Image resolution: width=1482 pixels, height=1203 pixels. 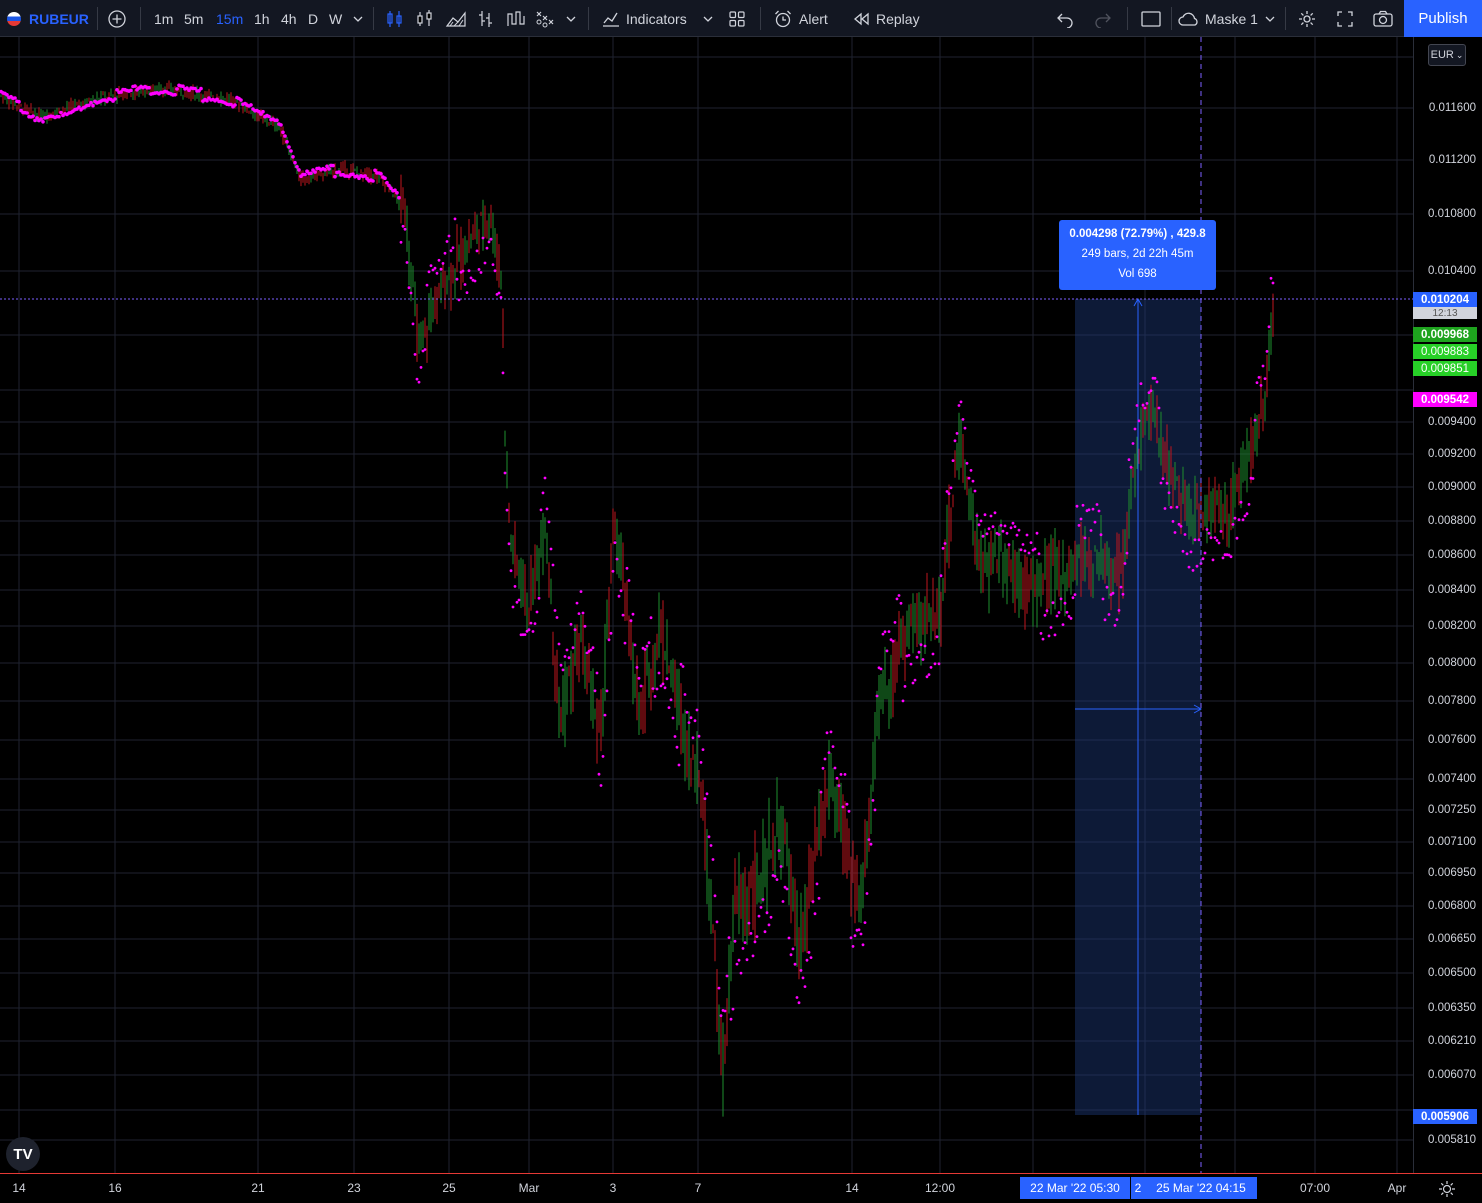 I want to click on ask-price-tag: 0.009851, so click(x=1445, y=368).